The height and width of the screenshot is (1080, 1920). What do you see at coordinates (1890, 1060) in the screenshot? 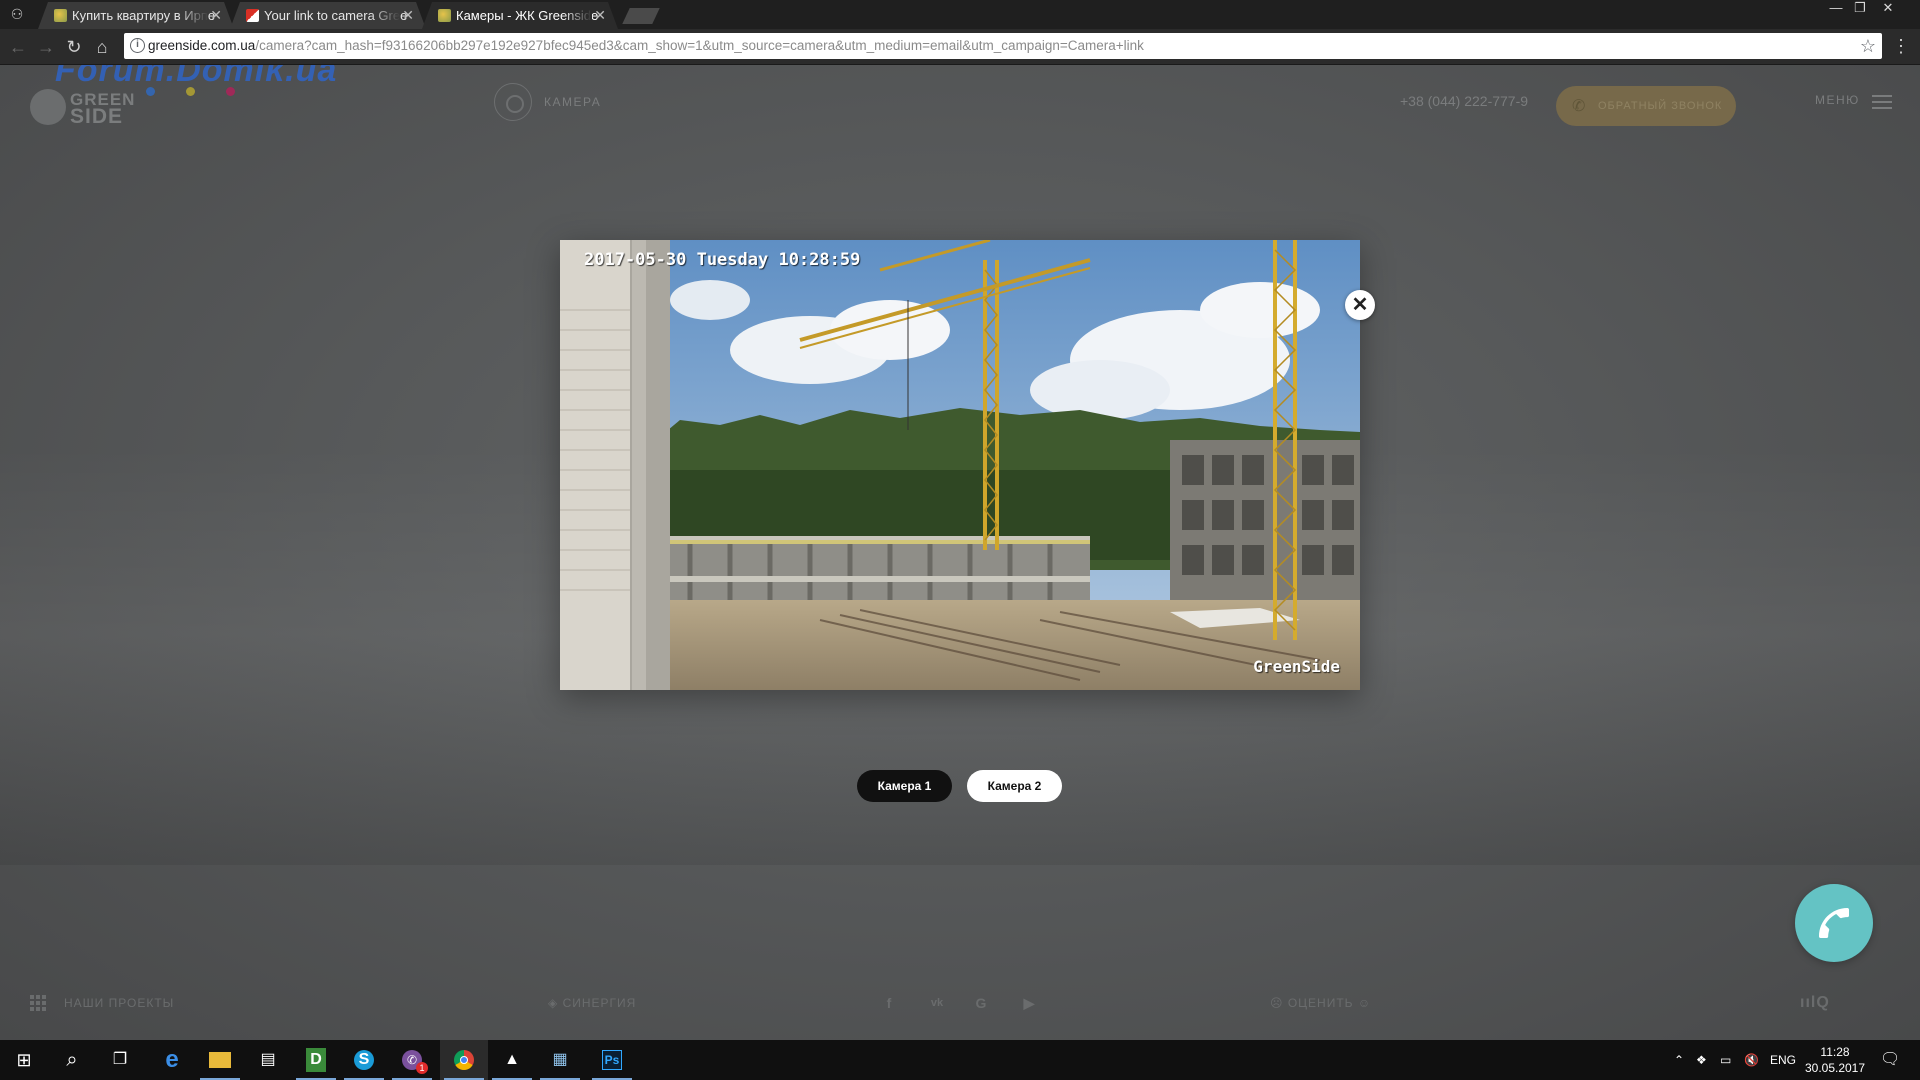
I see `action-center-icon: 🗨` at bounding box center [1890, 1060].